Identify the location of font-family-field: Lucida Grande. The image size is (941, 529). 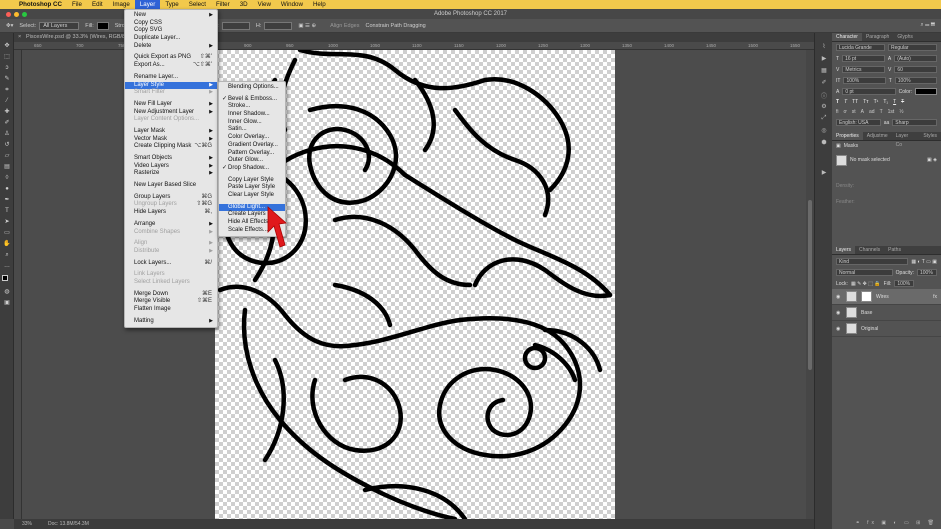
(860, 47).